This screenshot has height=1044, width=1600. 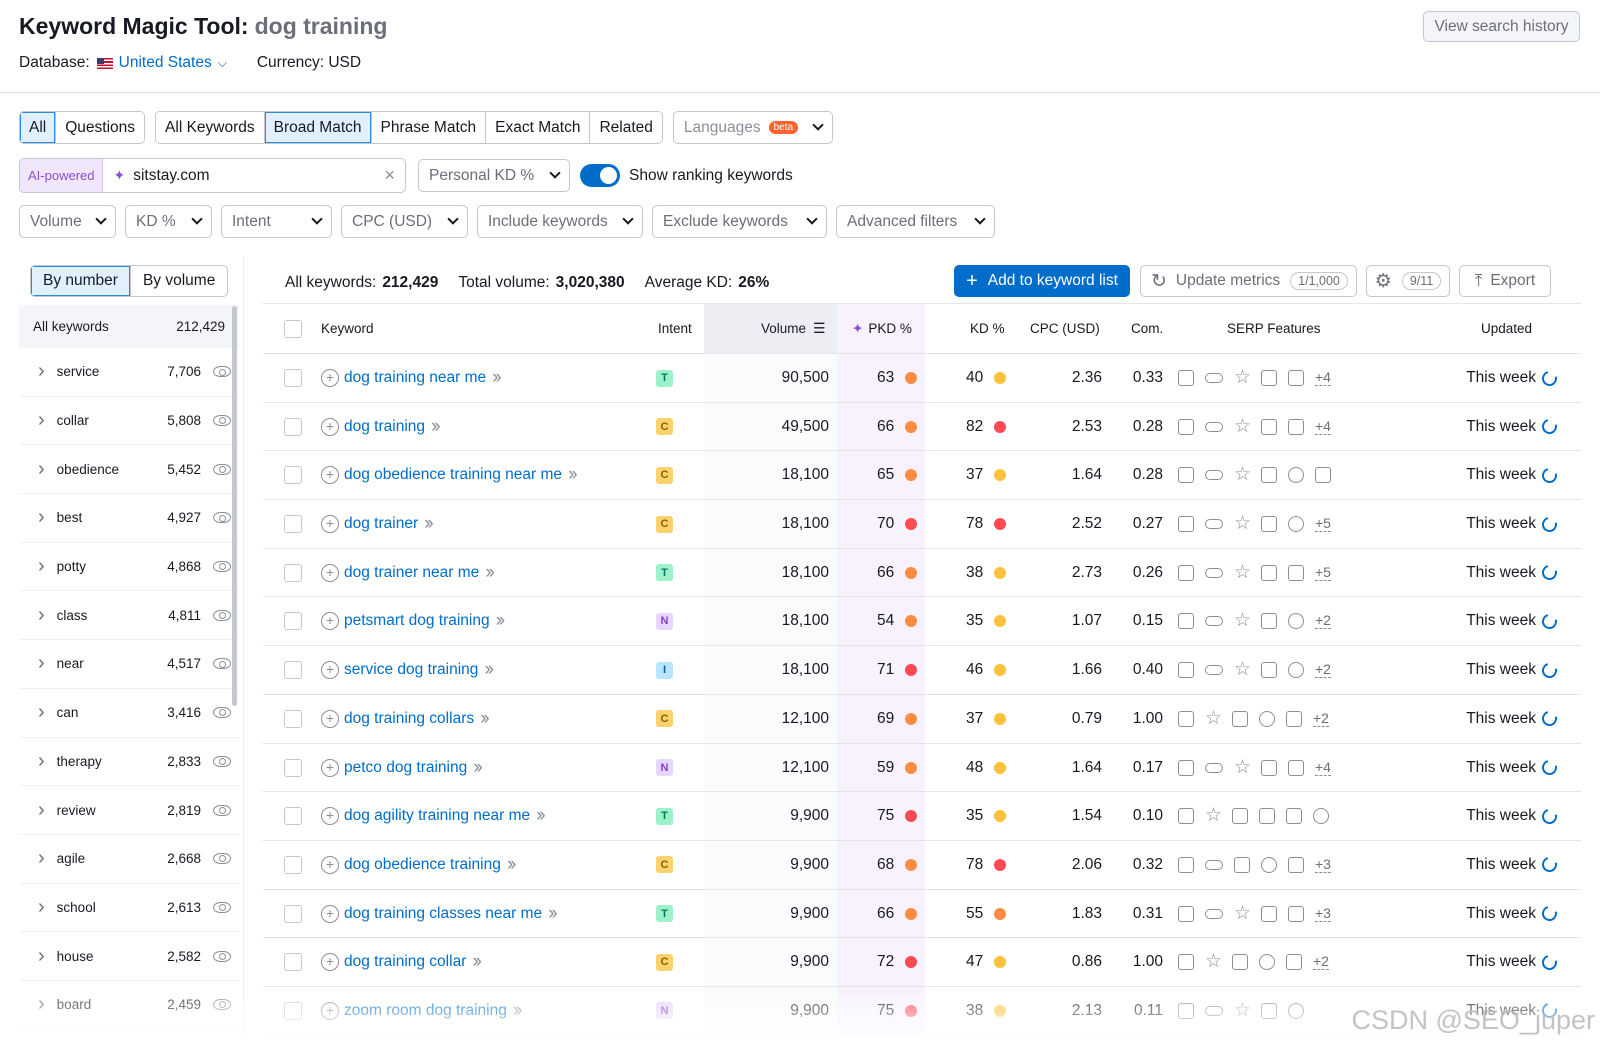 What do you see at coordinates (538, 127) in the screenshot?
I see `tab-exact-match: Exact Match` at bounding box center [538, 127].